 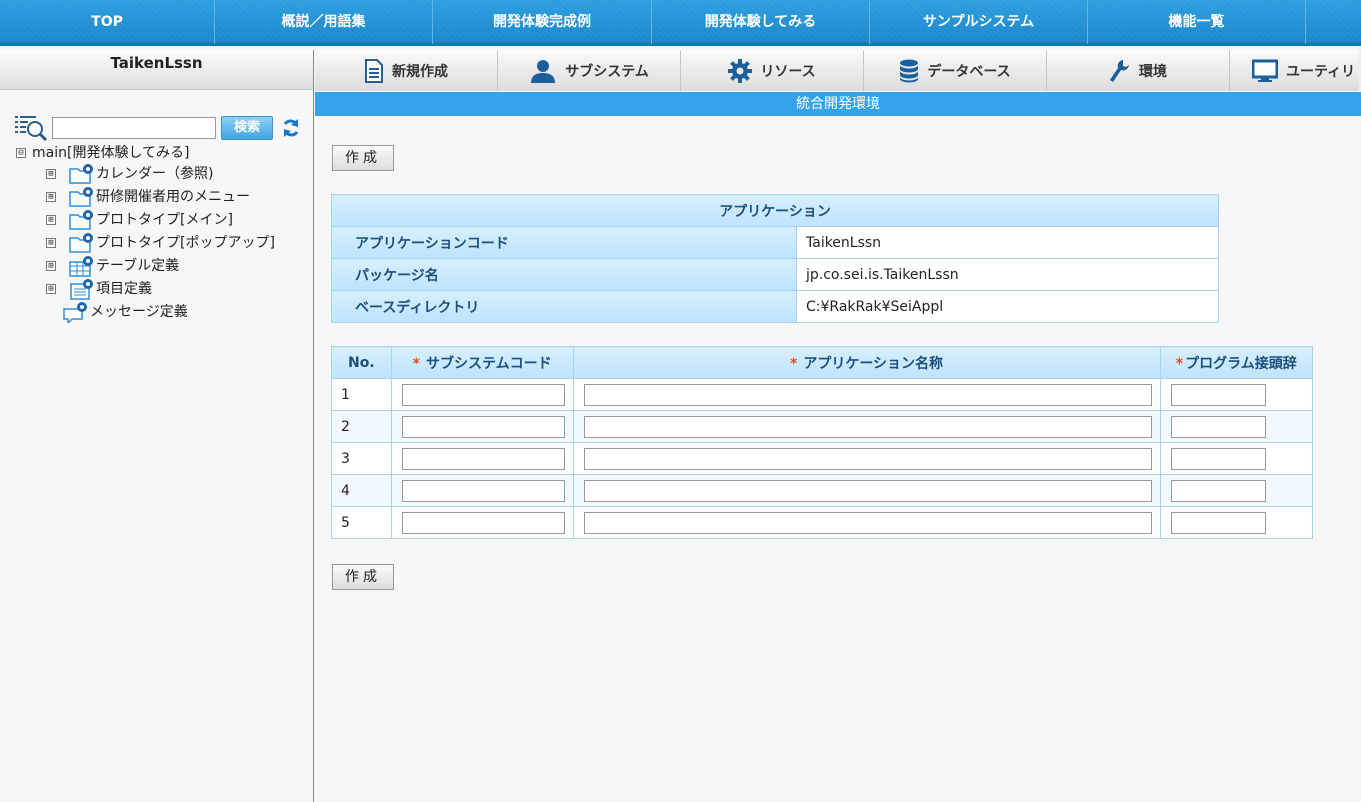 I want to click on tree-node-label: テーブル定義, so click(x=137, y=266).